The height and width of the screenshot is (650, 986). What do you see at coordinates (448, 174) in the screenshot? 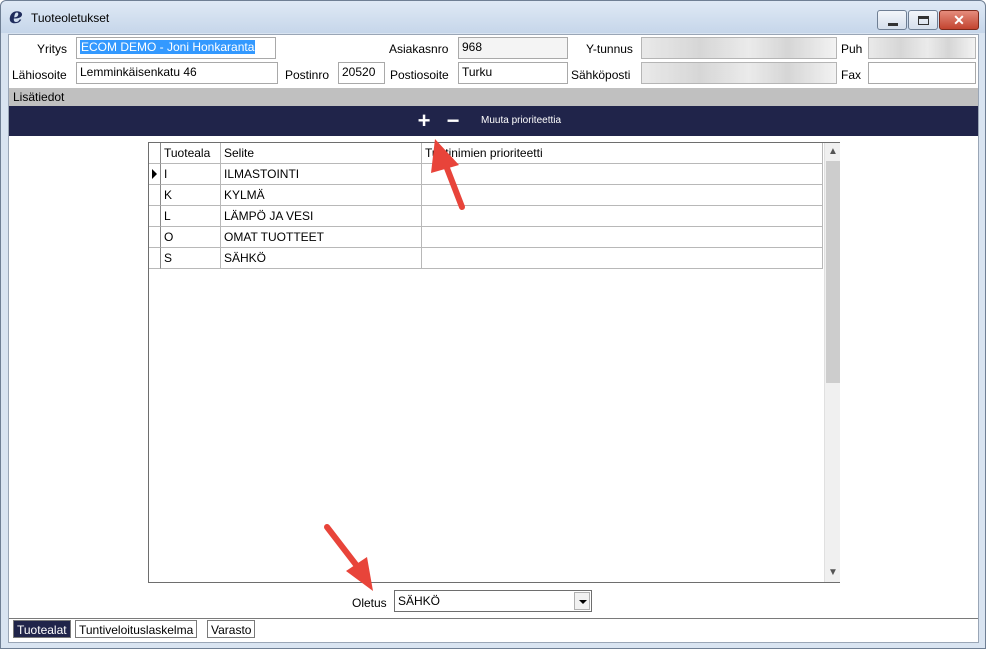
I see `annotation-arrow-up-icon` at bounding box center [448, 174].